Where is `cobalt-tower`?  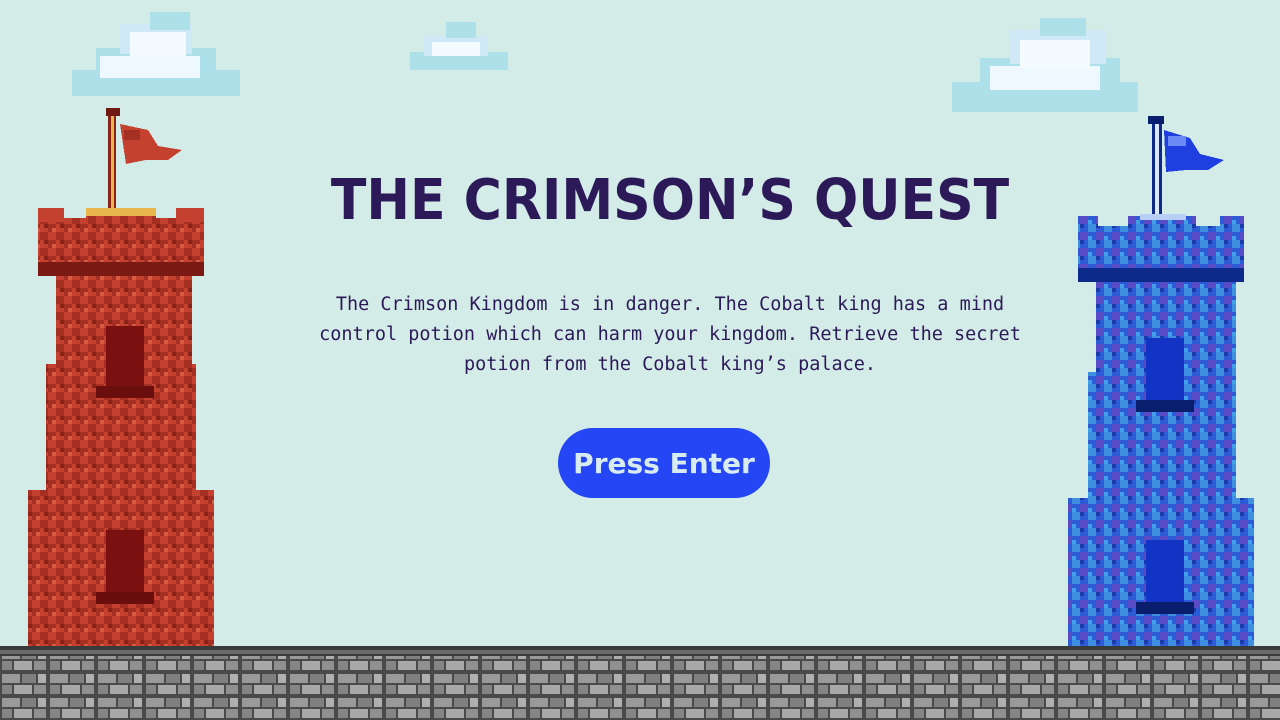
cobalt-tower is located at coordinates (1161, 382).